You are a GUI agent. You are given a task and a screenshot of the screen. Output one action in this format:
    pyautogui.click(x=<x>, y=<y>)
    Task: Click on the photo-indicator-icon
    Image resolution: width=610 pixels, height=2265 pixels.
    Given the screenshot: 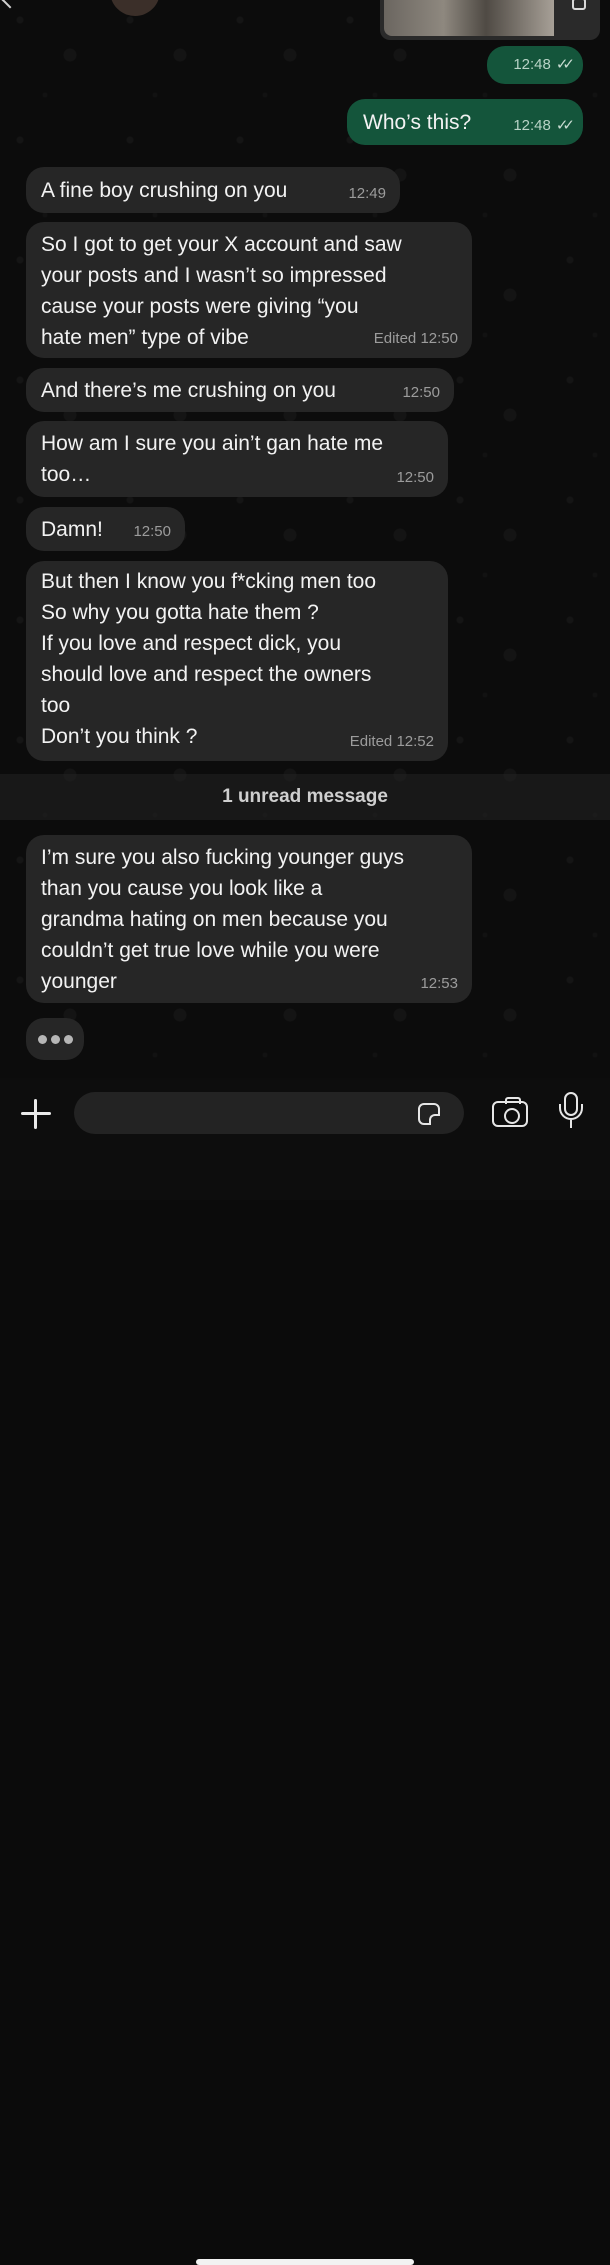 What is the action you would take?
    pyautogui.click(x=579, y=5)
    